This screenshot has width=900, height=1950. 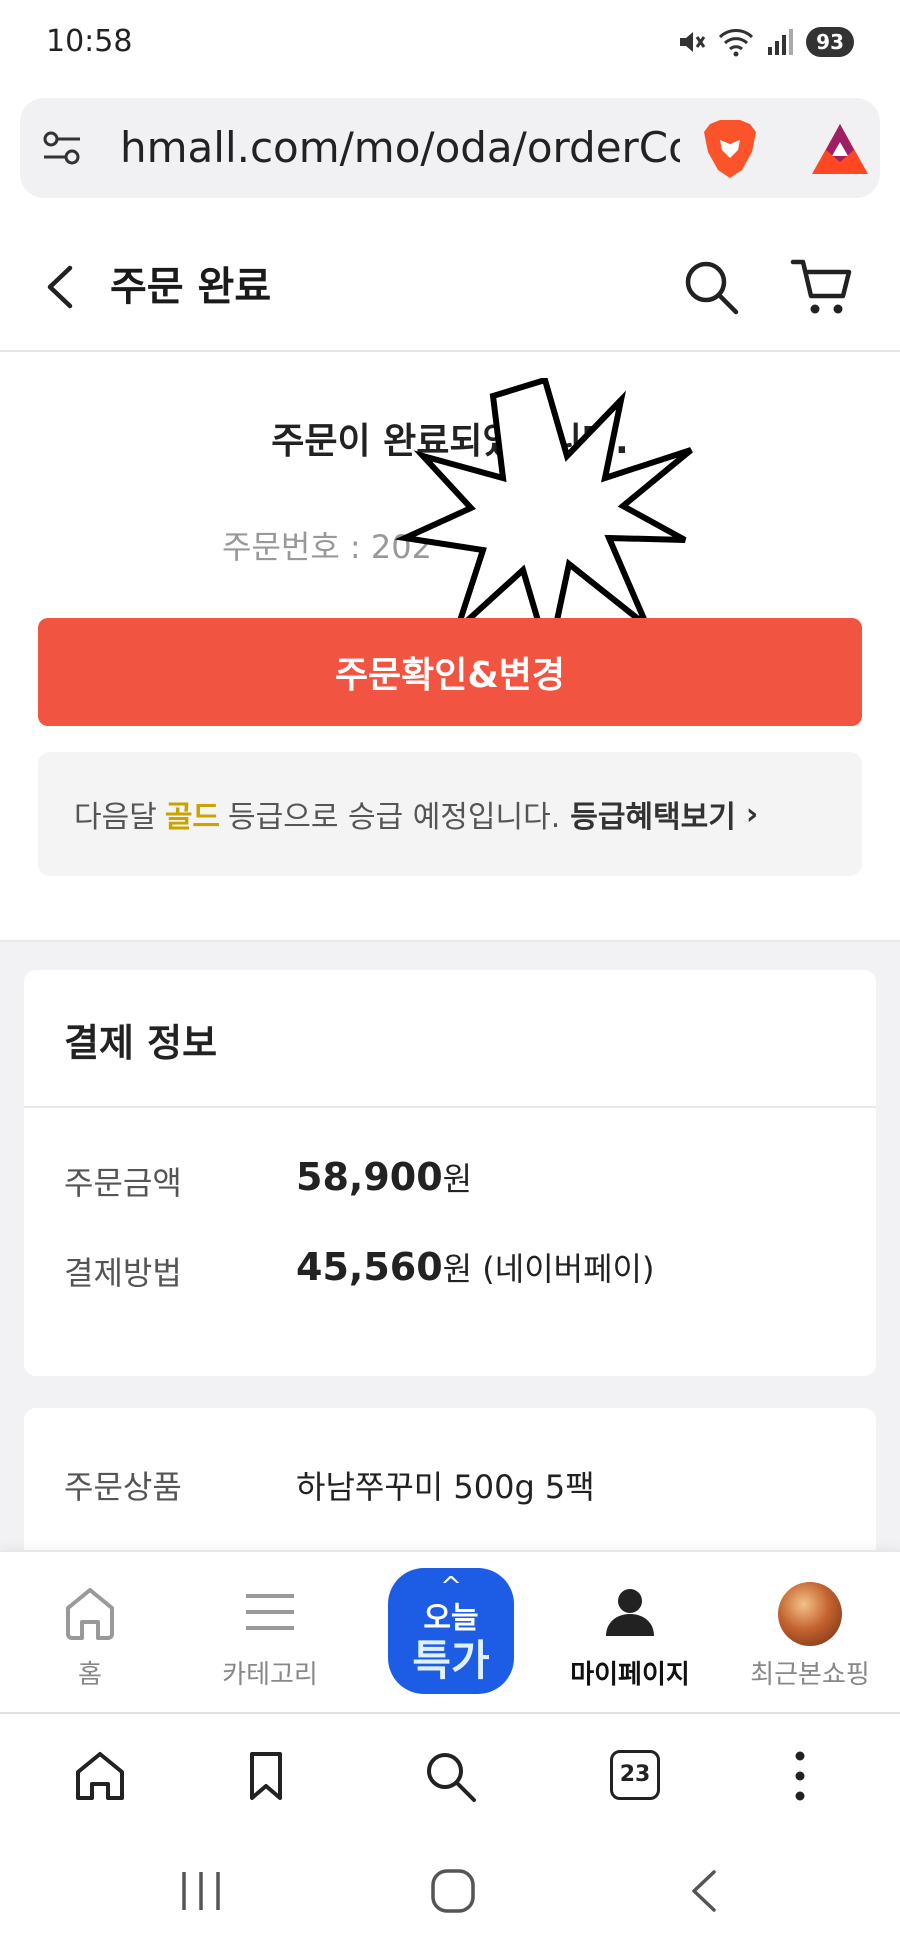 I want to click on site-settings-icon, so click(x=62, y=148).